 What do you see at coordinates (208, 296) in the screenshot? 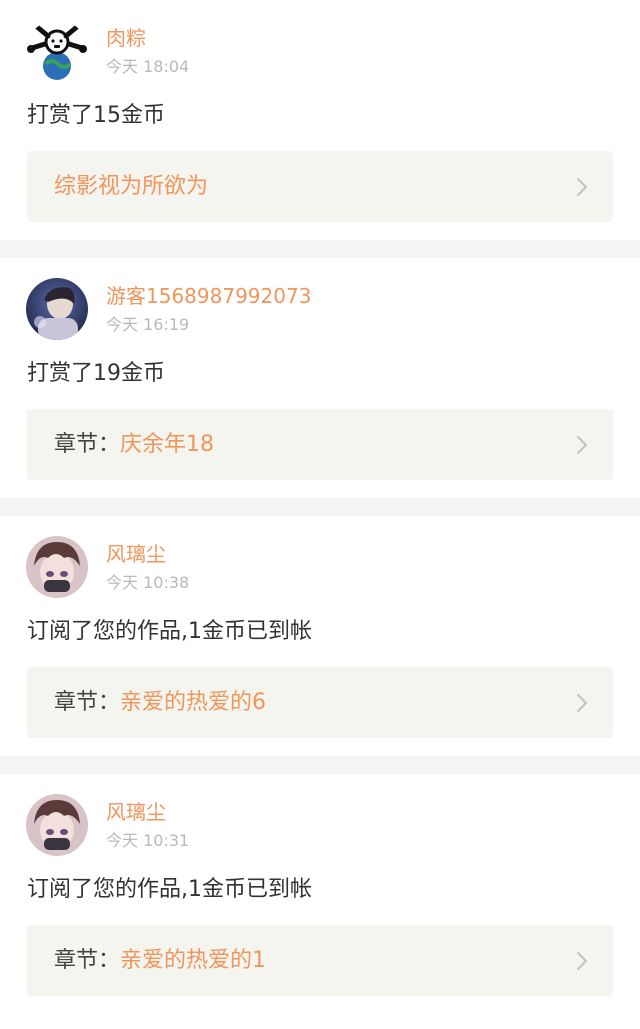
I see `username: 游客1568987992073` at bounding box center [208, 296].